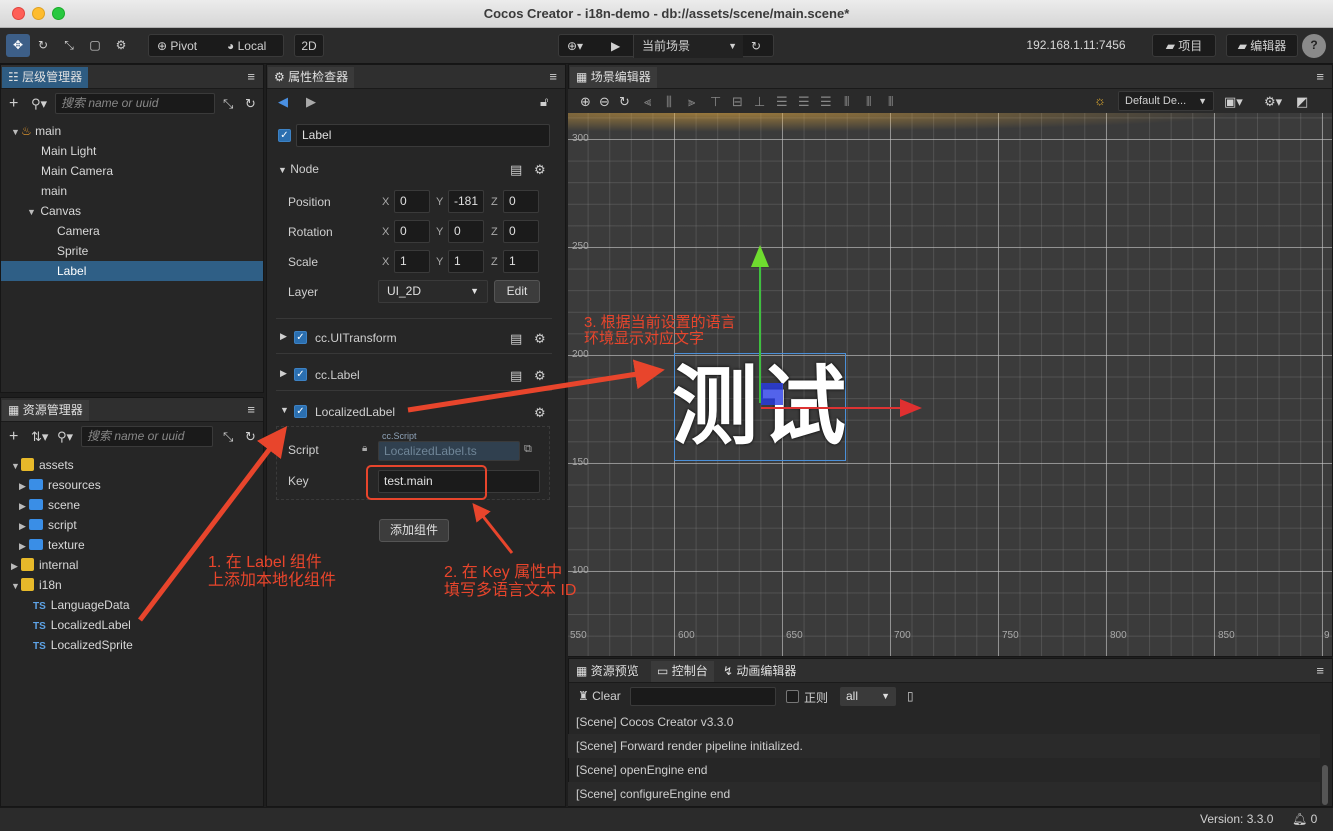  Describe the element at coordinates (132, 231) in the screenshot. I see `tree-item-camera: Camera` at that location.